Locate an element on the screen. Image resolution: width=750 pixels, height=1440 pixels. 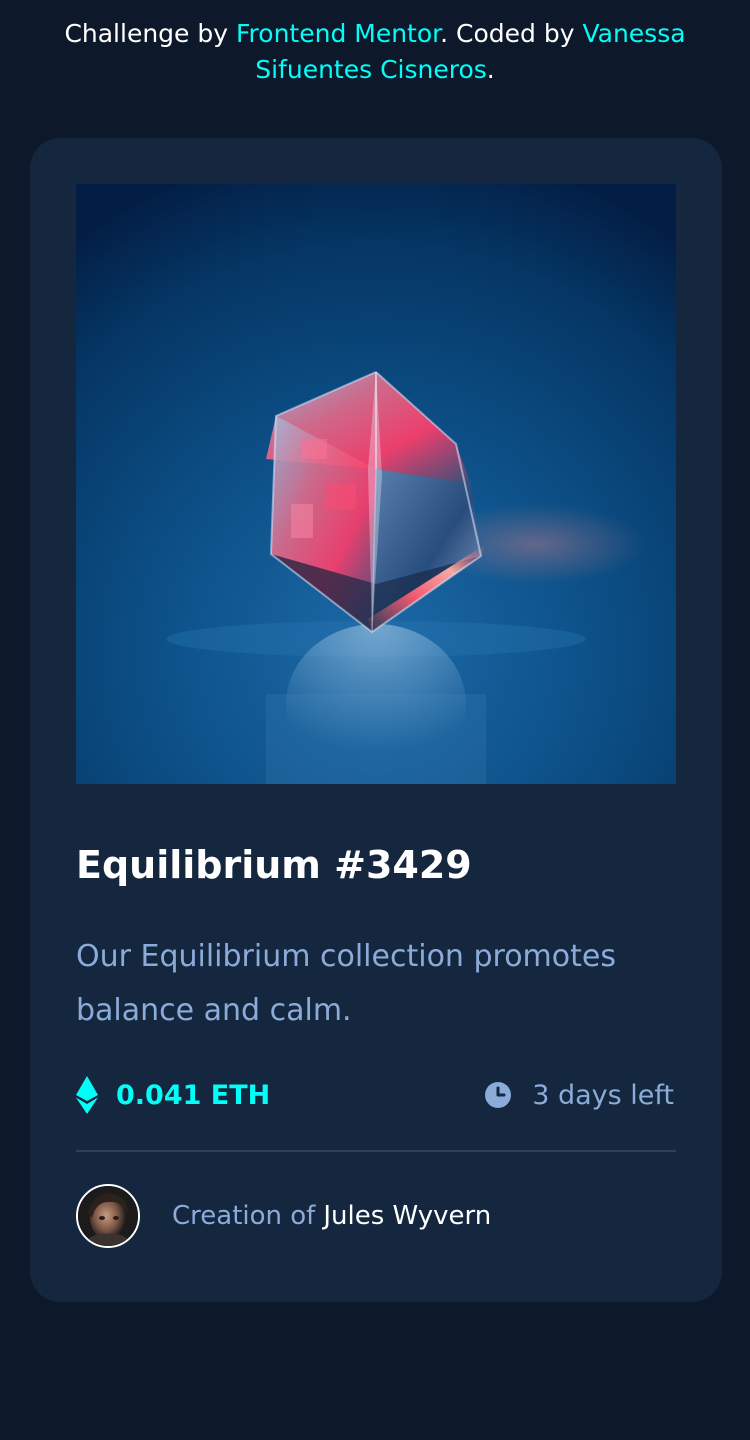
ethereum-icon is located at coordinates (87, 1095).